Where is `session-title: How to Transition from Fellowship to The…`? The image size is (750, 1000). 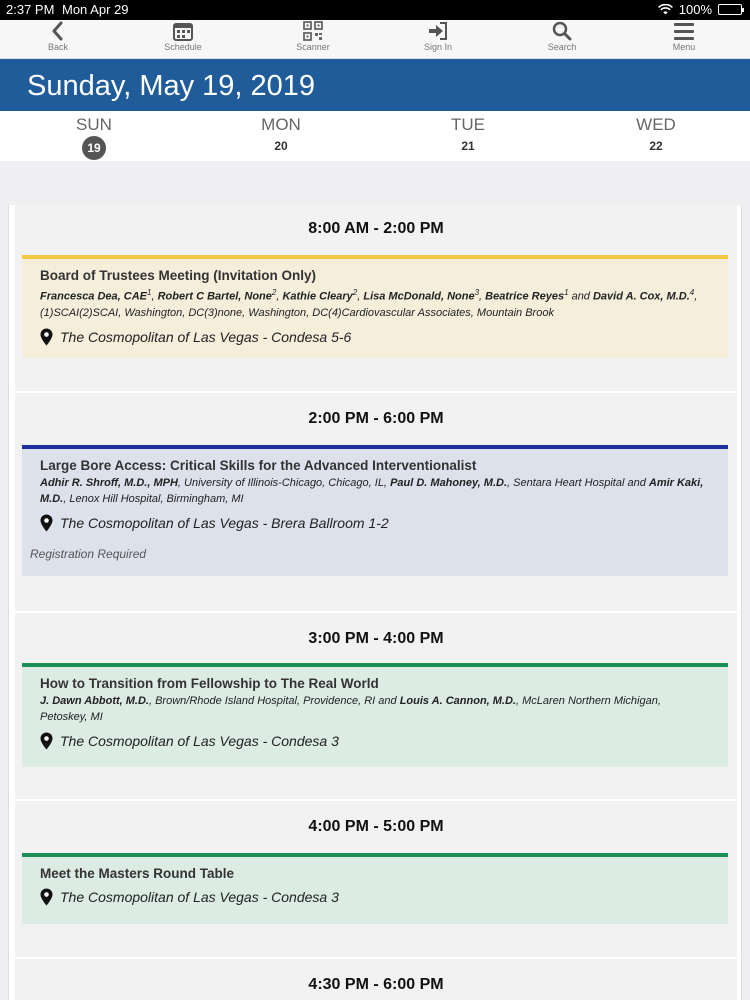 session-title: How to Transition from Fellowship to The… is located at coordinates (209, 683).